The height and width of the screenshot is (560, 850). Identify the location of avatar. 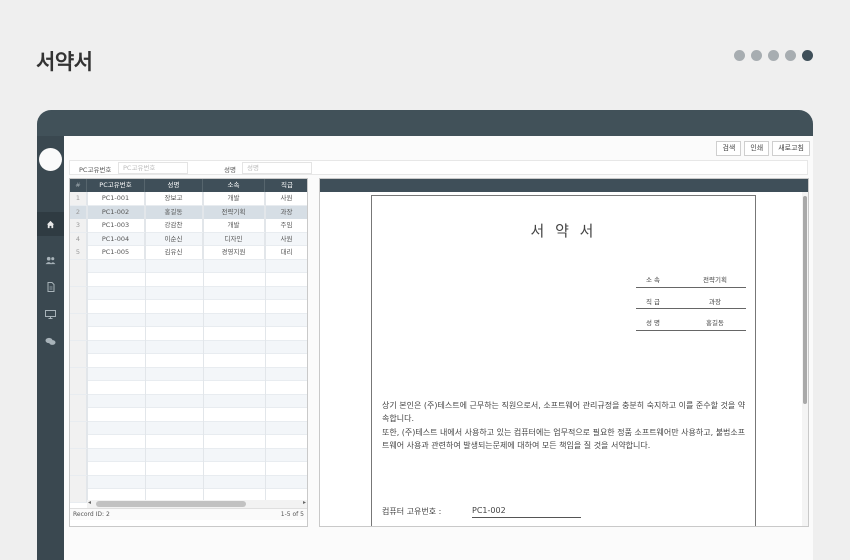
(50, 159).